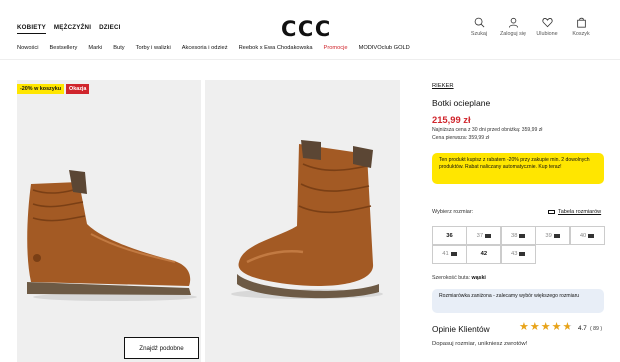  Describe the element at coordinates (153, 48) in the screenshot. I see `nav-bags: Torby i walizki` at that location.